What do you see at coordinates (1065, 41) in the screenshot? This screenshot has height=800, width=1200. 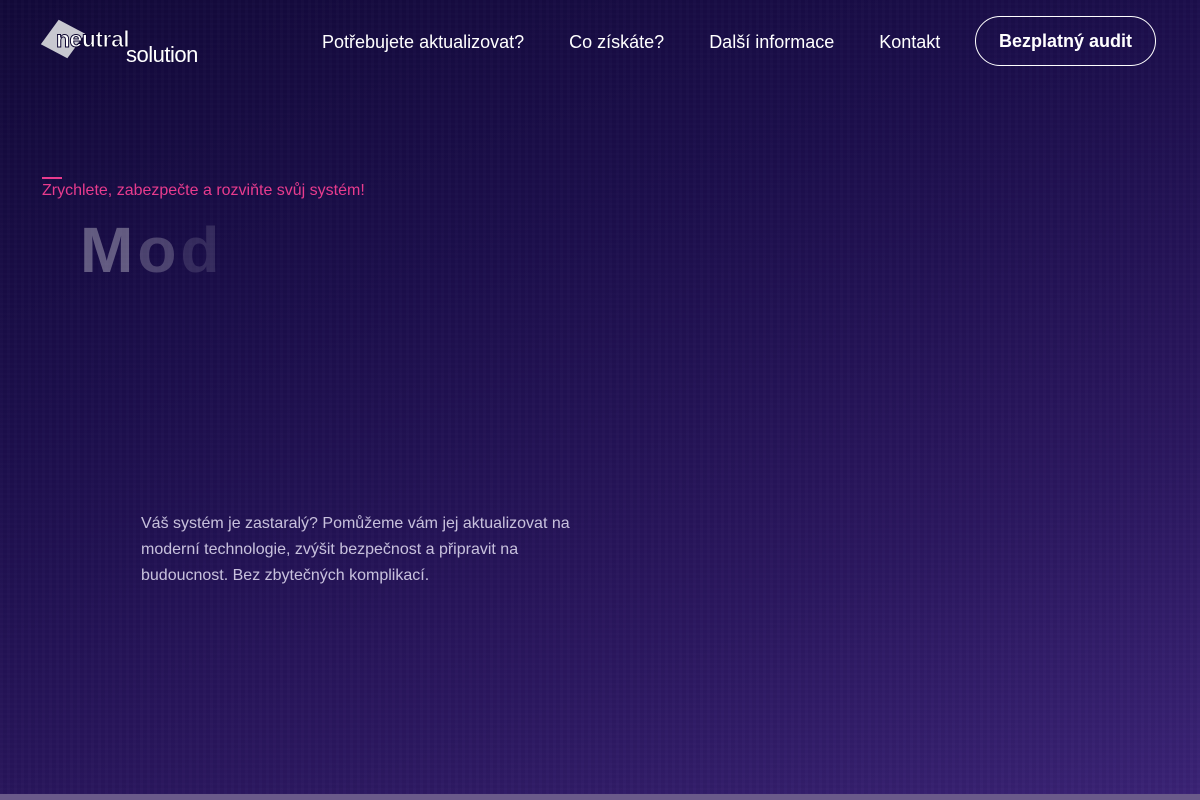 I see `free-audit-button: Bezplatný audit` at bounding box center [1065, 41].